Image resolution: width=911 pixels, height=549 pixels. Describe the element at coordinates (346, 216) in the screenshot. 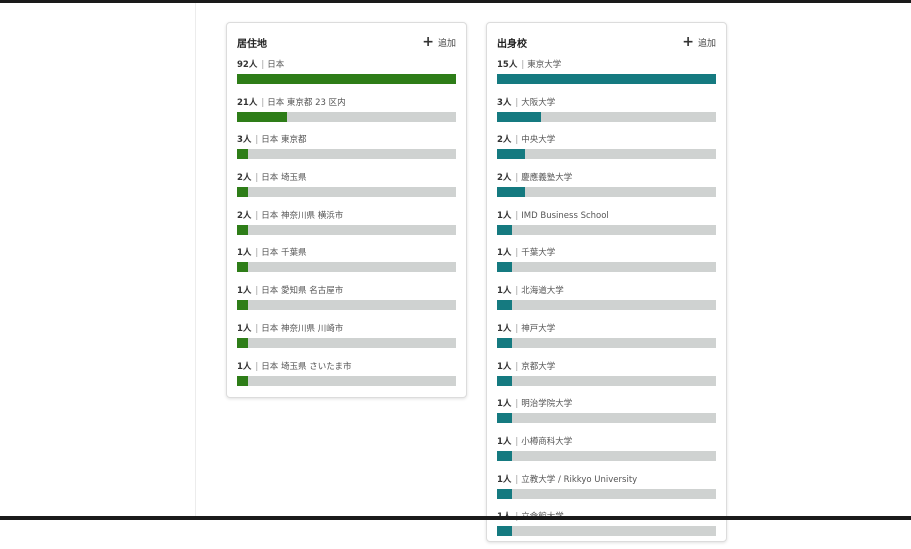

I see `residence-row-label: 2人 | 日本 神奈川県 横浜市` at that location.